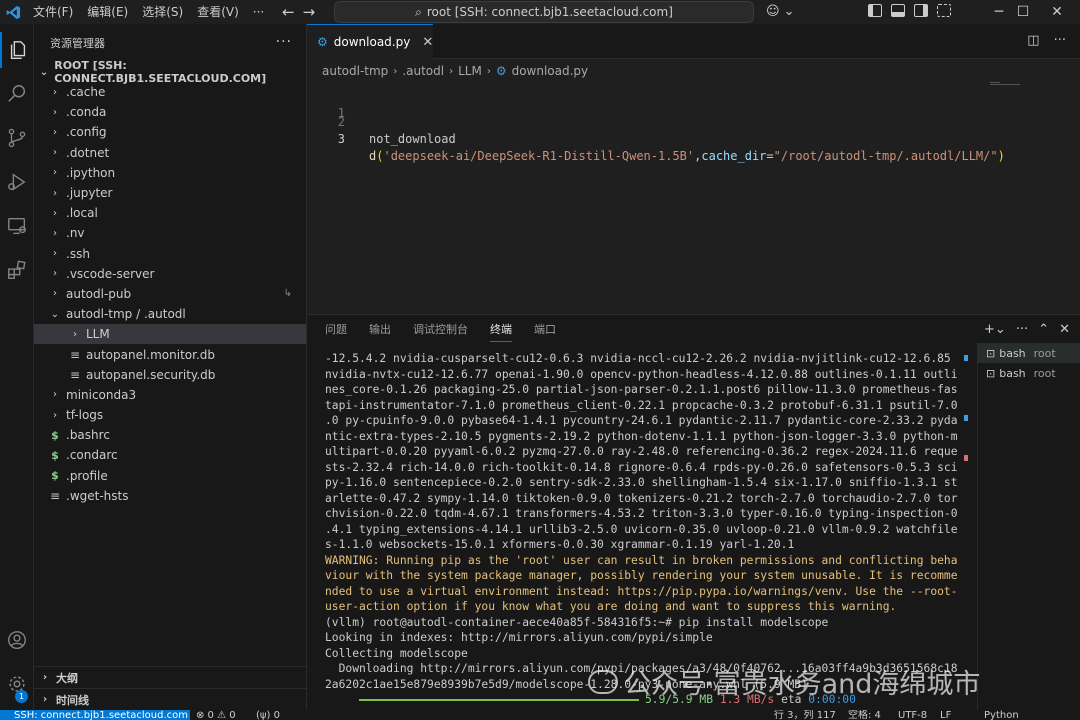  What do you see at coordinates (1005, 87) in the screenshot?
I see `minimap` at bounding box center [1005, 87].